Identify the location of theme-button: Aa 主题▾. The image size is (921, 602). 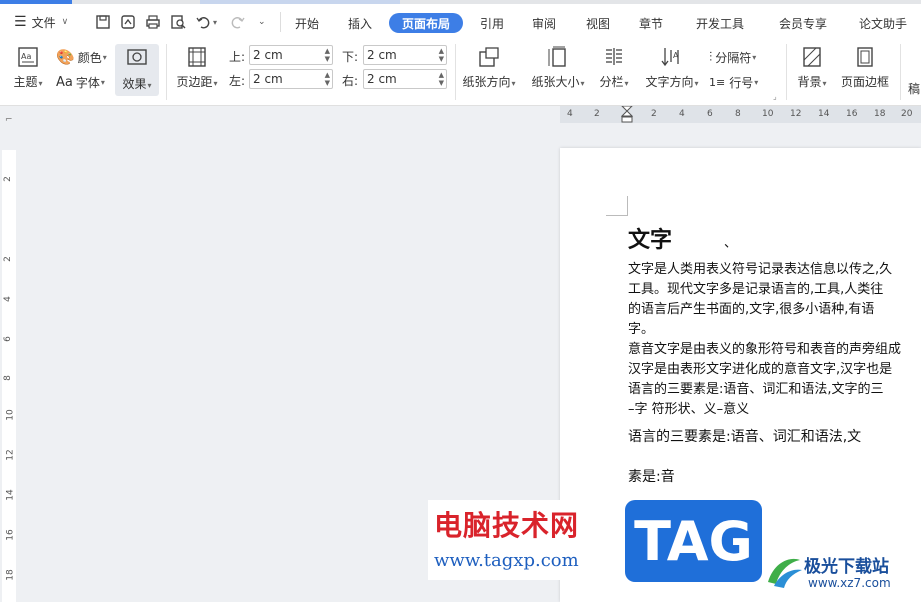
(28, 68).